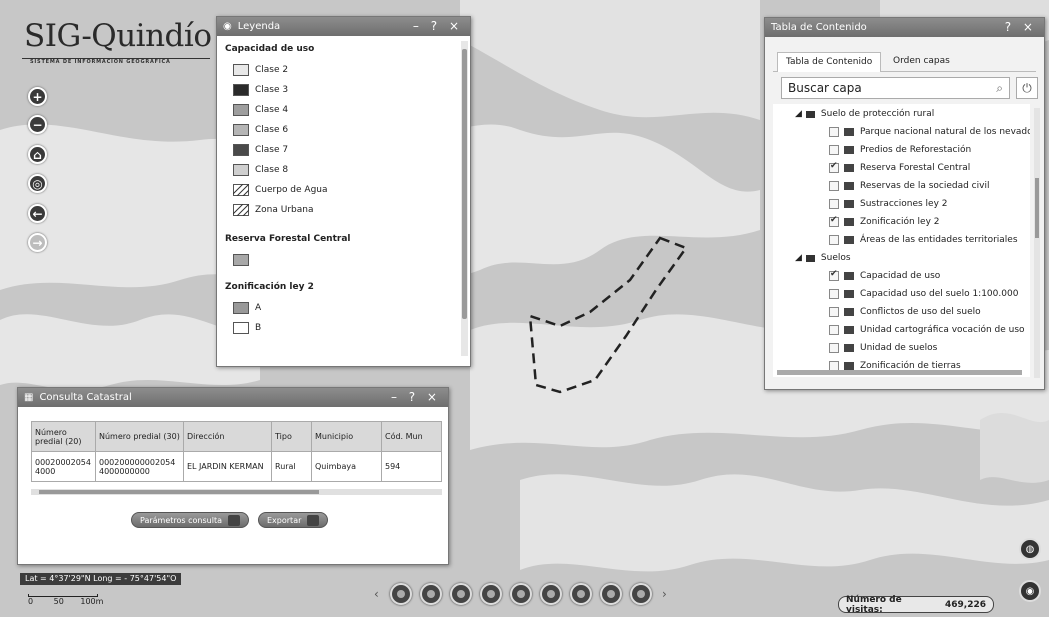 Image resolution: width=1049 pixels, height=617 pixels. Describe the element at coordinates (895, 88) in the screenshot. I see `layer-search-input: Buscar capa ⌕` at that location.